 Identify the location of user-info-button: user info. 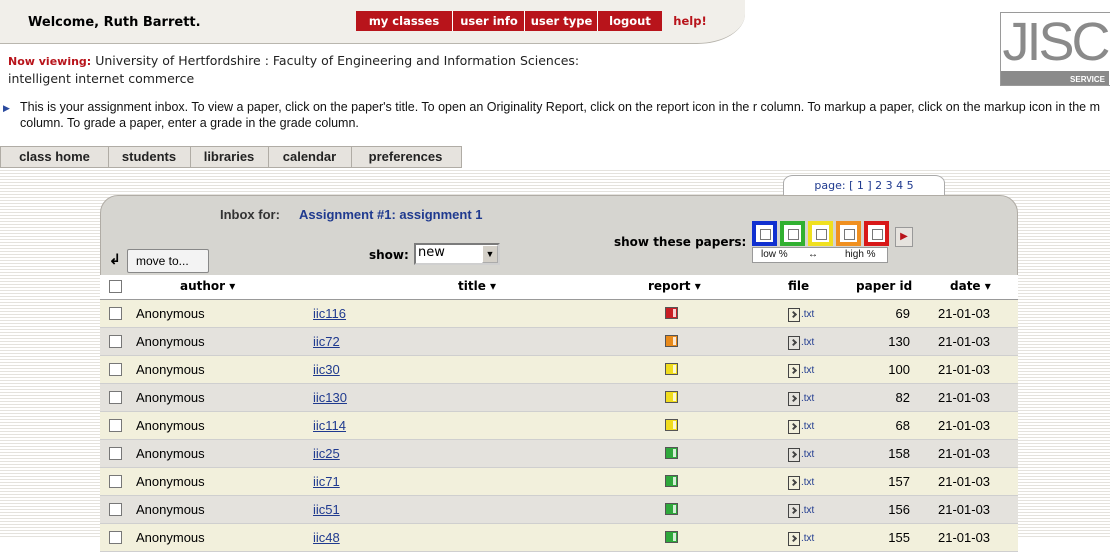
(488, 21).